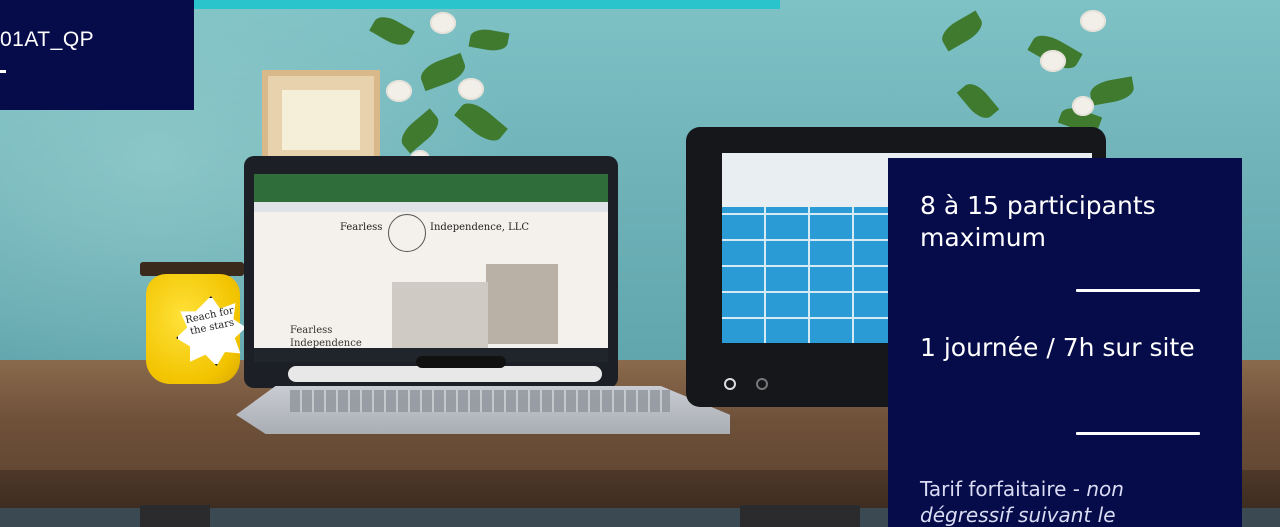 This screenshot has height=527, width=1280. What do you see at coordinates (3, 71) in the screenshot?
I see `badge-underline` at bounding box center [3, 71].